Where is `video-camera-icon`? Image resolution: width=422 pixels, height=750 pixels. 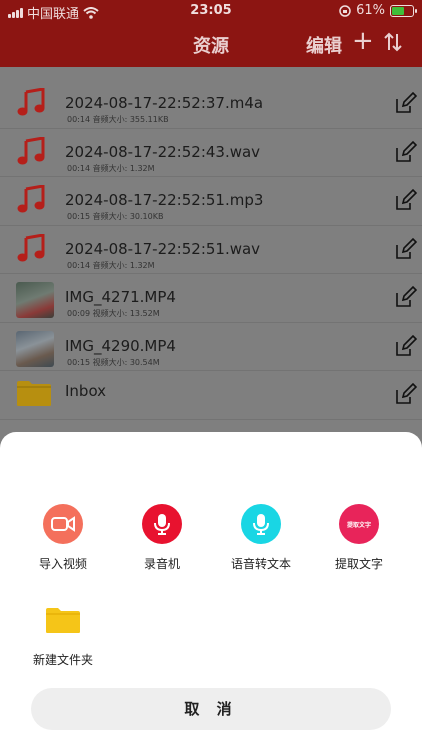
video-camera-icon is located at coordinates (63, 524).